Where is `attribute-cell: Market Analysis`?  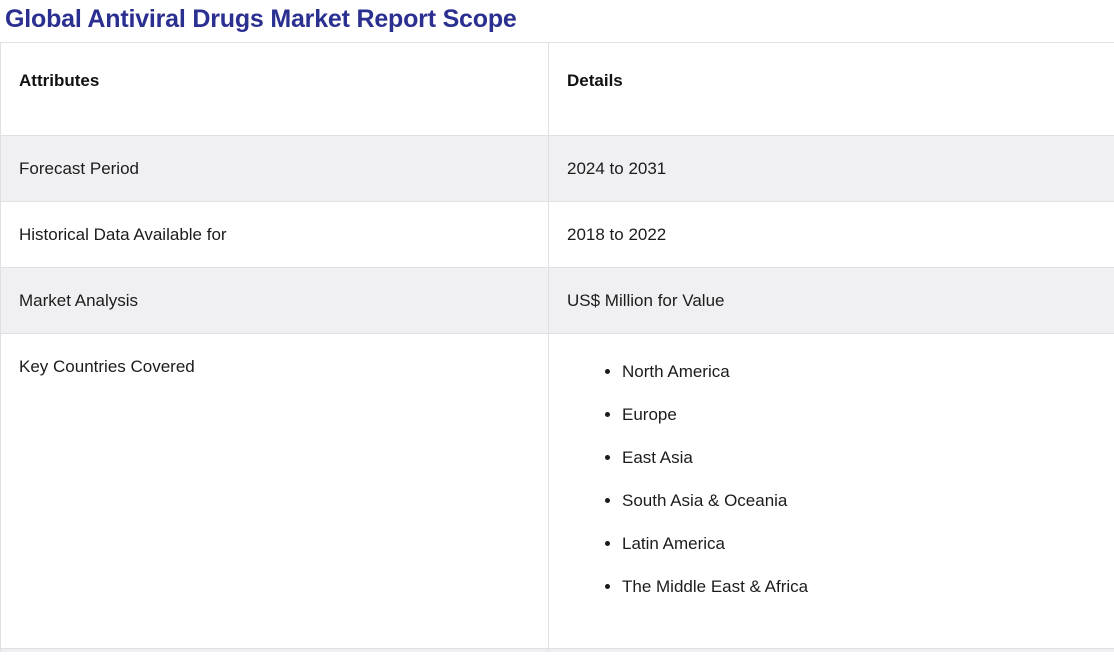
attribute-cell: Market Analysis is located at coordinates (274, 300).